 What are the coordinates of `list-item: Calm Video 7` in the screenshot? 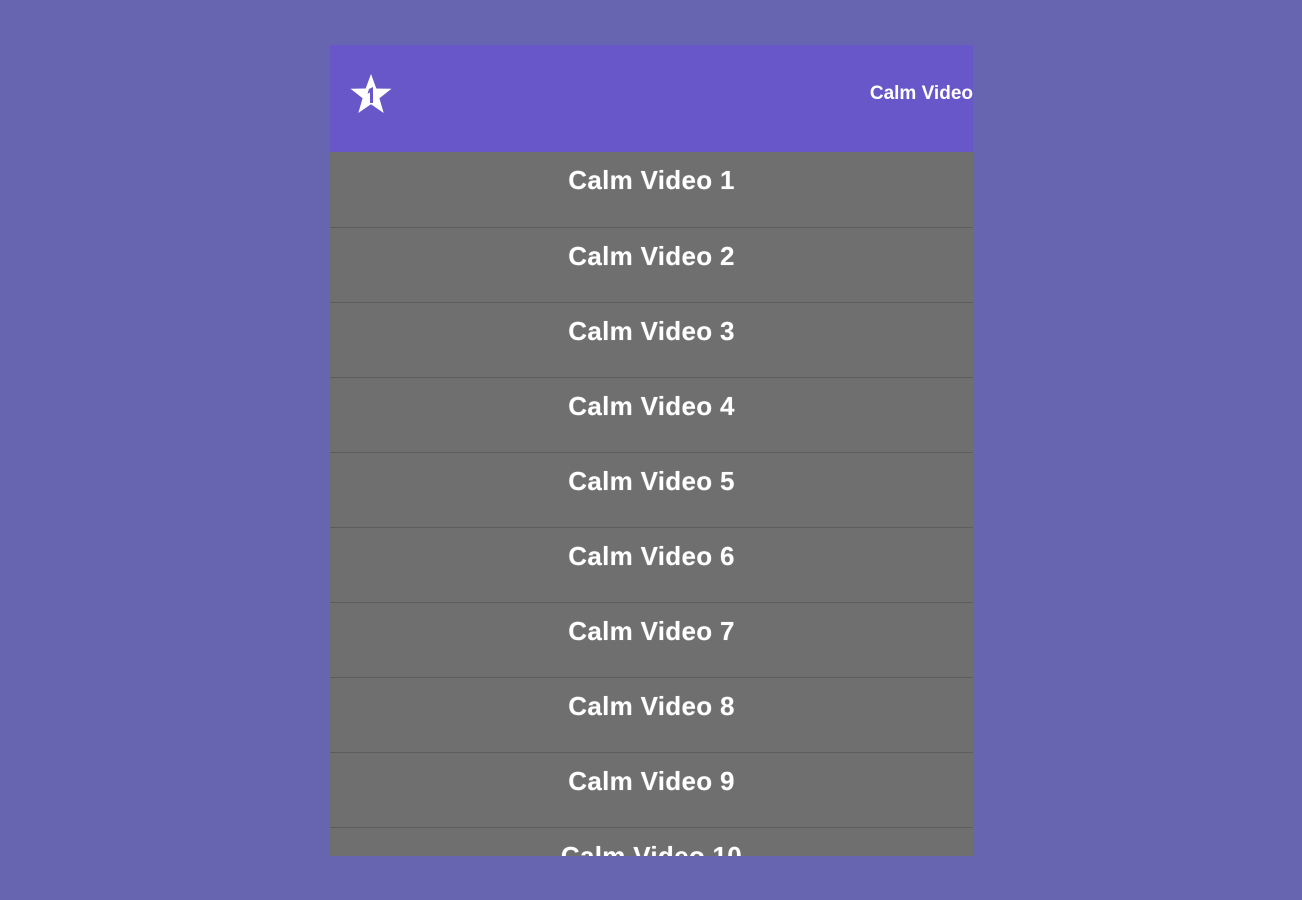 It's located at (651, 640).